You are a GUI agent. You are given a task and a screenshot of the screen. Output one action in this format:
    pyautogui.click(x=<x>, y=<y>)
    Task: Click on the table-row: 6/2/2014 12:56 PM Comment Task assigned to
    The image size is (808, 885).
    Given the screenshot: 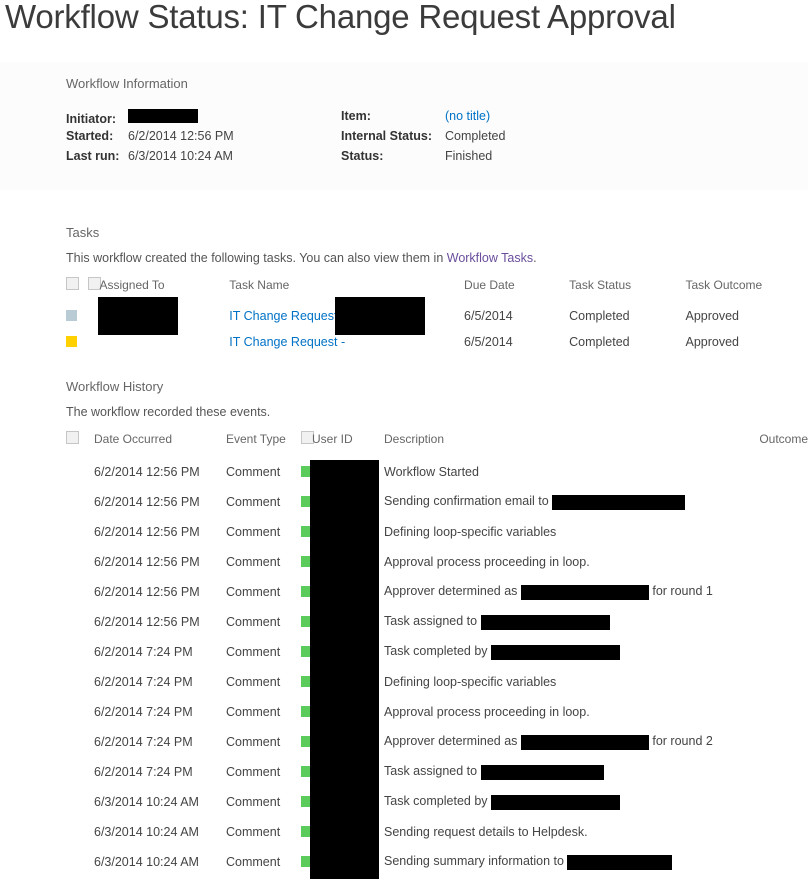 What is the action you would take?
    pyautogui.click(x=437, y=622)
    